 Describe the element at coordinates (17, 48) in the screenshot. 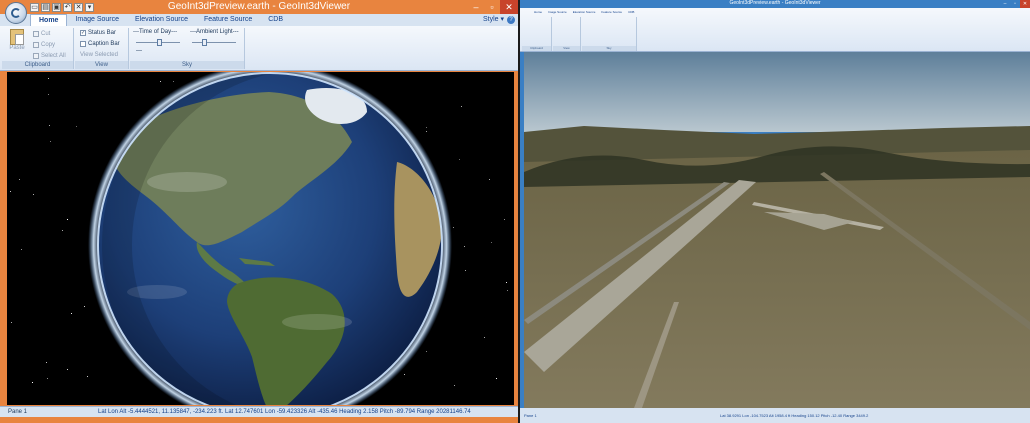

I see `paste-label: Paste` at that location.